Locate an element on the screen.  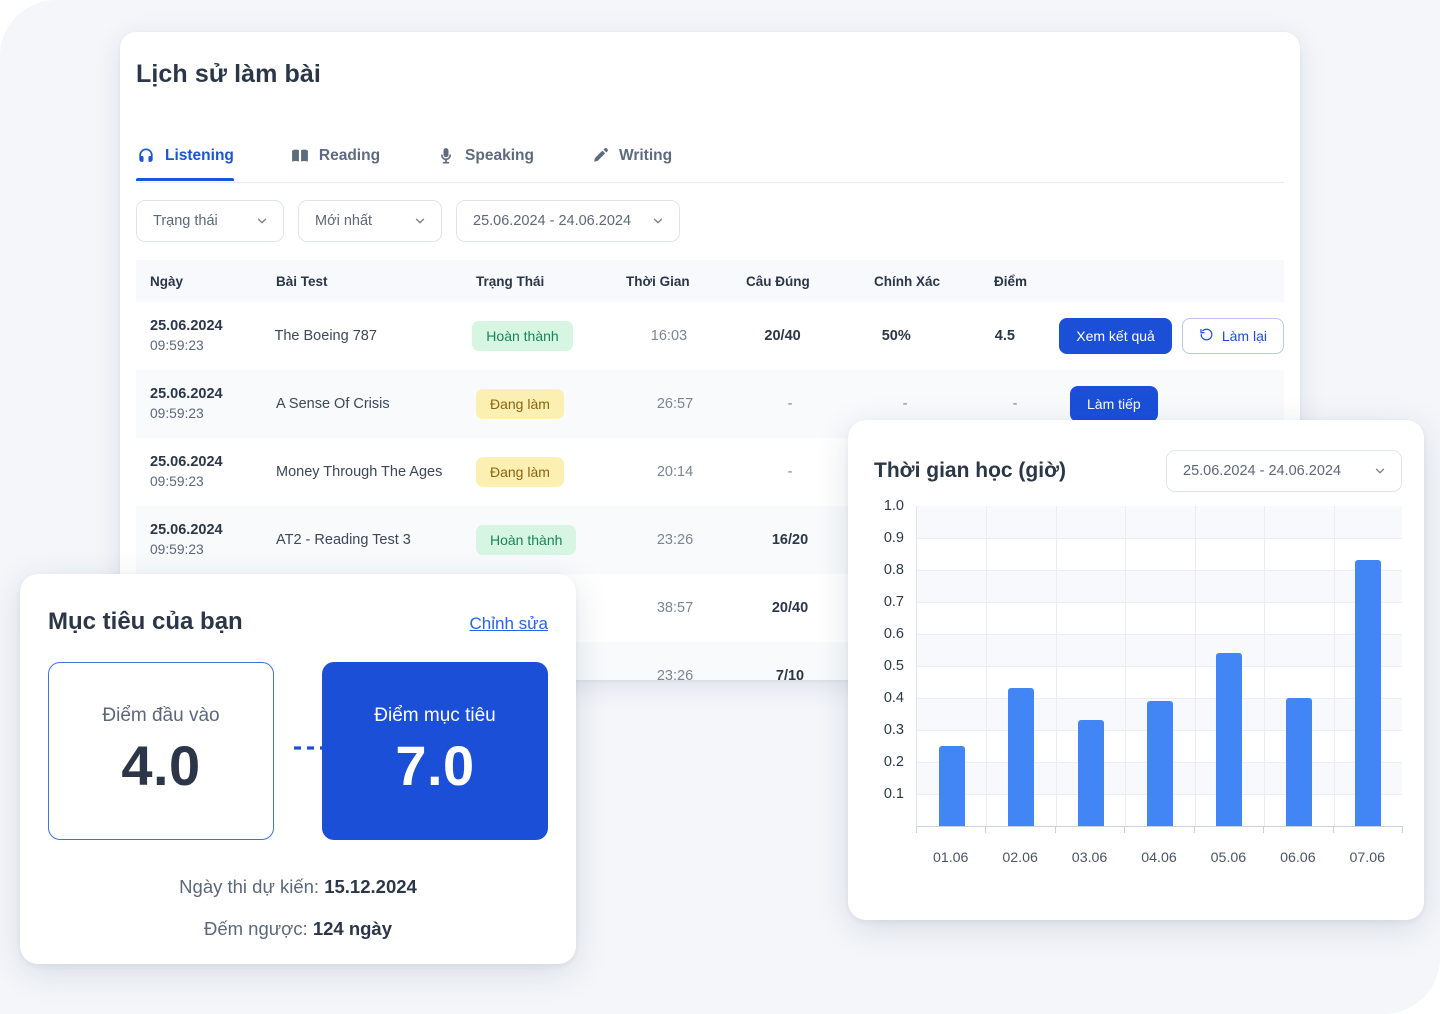
chart-y-tick-label: 0.9 is located at coordinates (893, 538).